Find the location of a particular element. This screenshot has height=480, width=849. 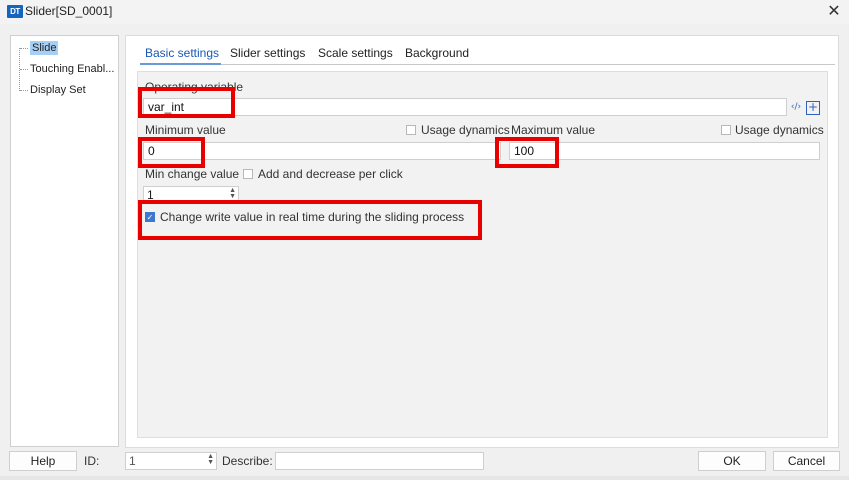

operating-variable-input: var_int is located at coordinates (465, 107).